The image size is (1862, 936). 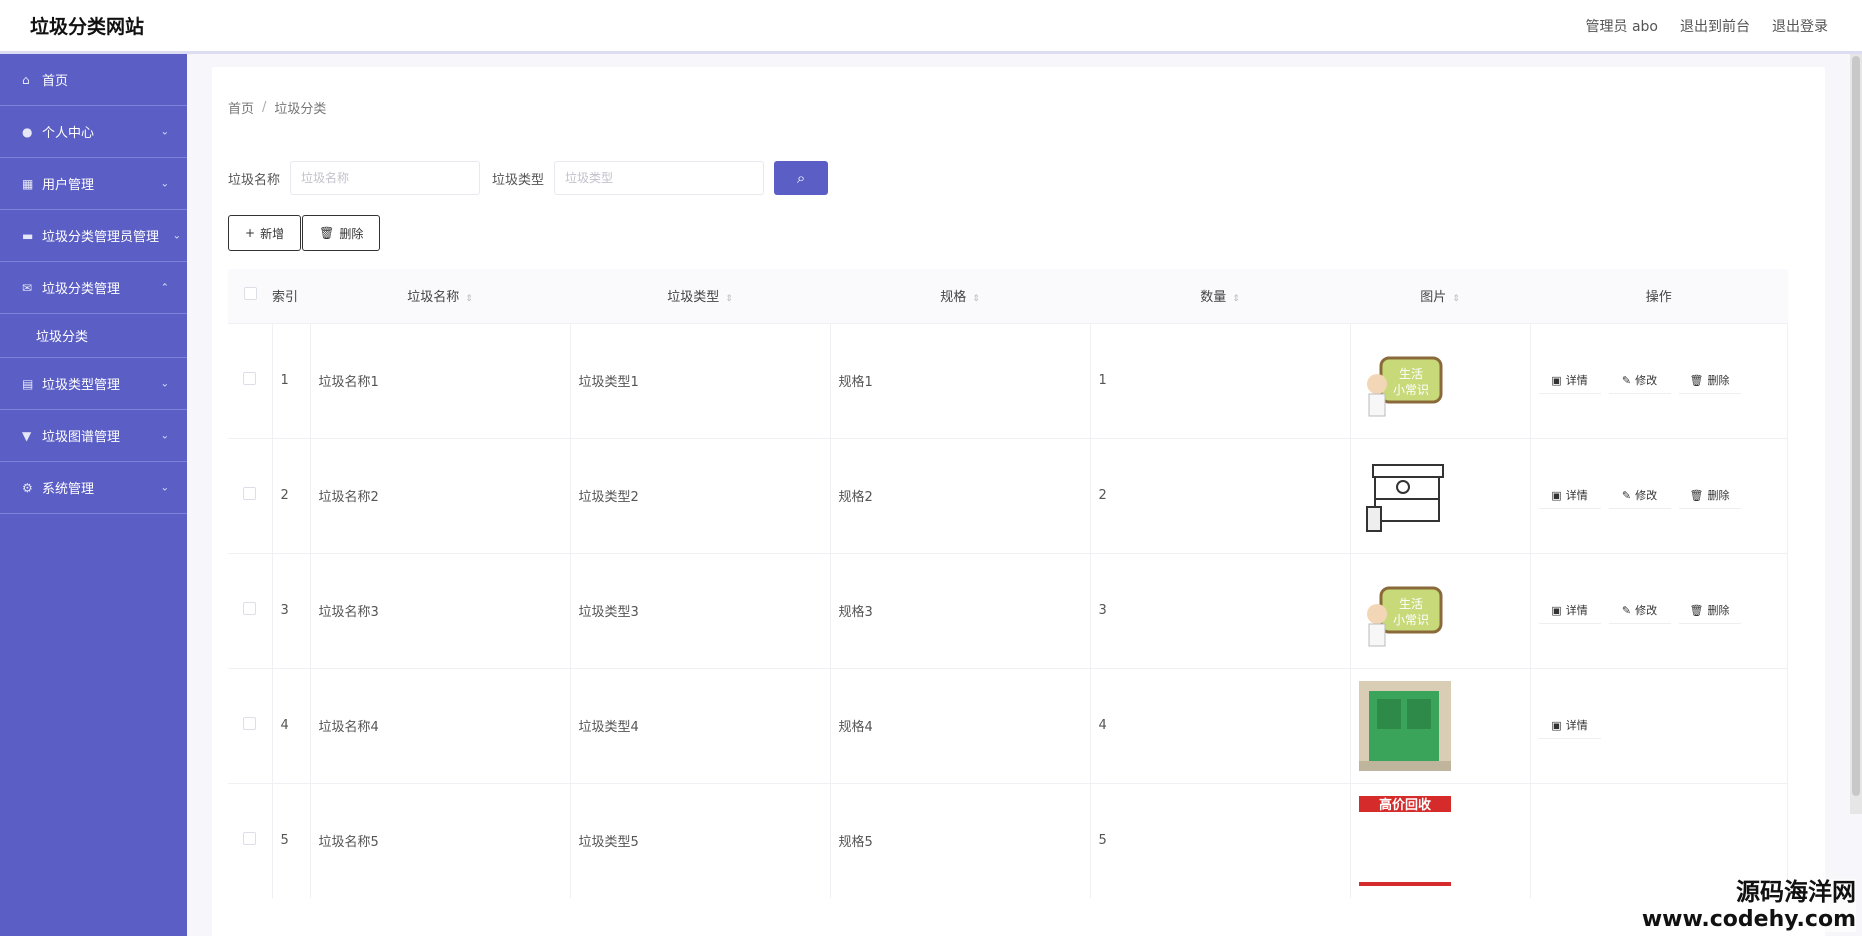 What do you see at coordinates (87, 27) in the screenshot?
I see `site-title: 垃圾分类网站` at bounding box center [87, 27].